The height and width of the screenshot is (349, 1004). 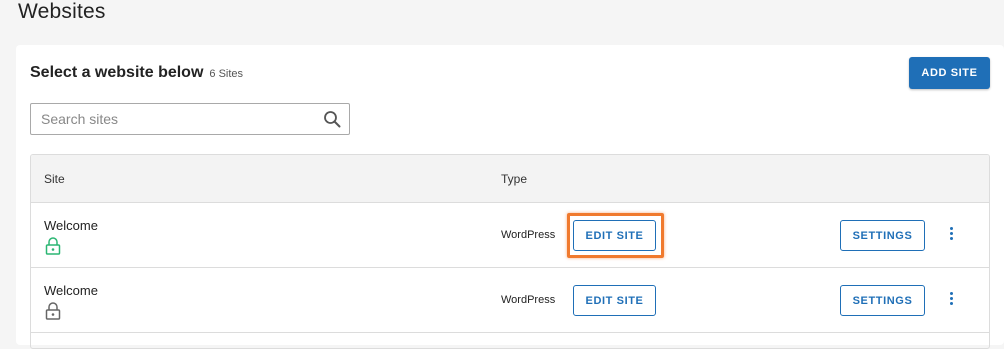 I want to click on add-site-button: ADD SITE, so click(x=949, y=73).